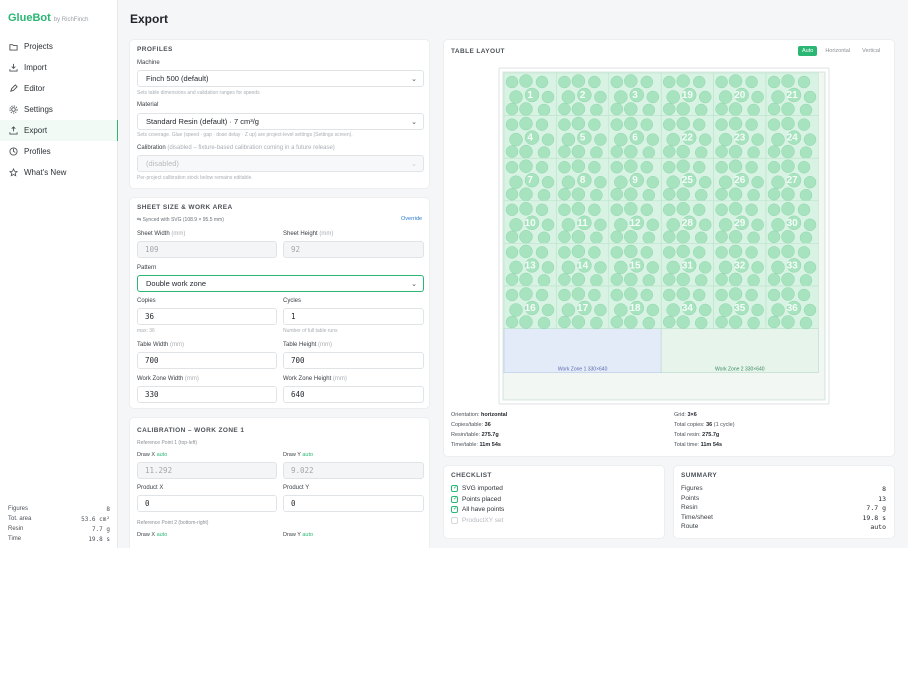 The image size is (908, 690). Describe the element at coordinates (353, 360) in the screenshot. I see `table-height-input: 700` at that location.